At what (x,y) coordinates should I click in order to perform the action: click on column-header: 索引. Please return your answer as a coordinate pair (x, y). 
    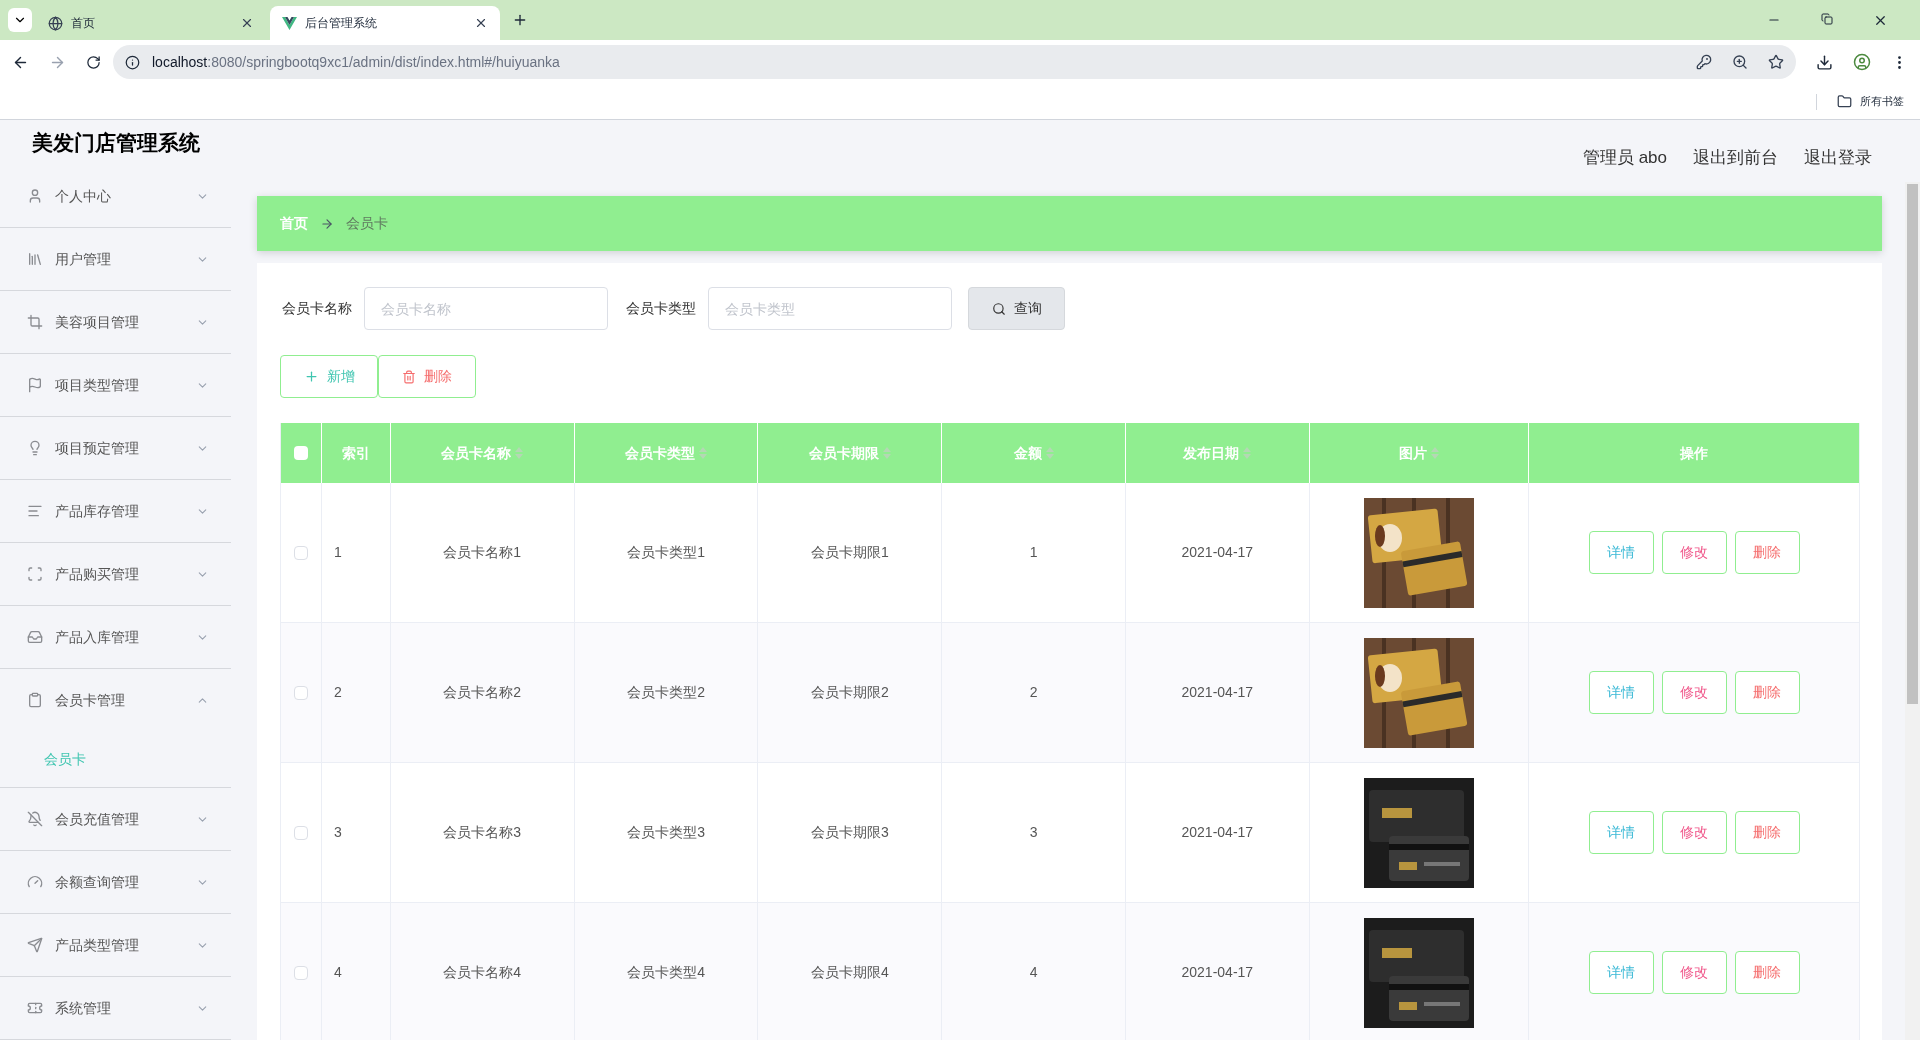
    Looking at the image, I should click on (355, 453).